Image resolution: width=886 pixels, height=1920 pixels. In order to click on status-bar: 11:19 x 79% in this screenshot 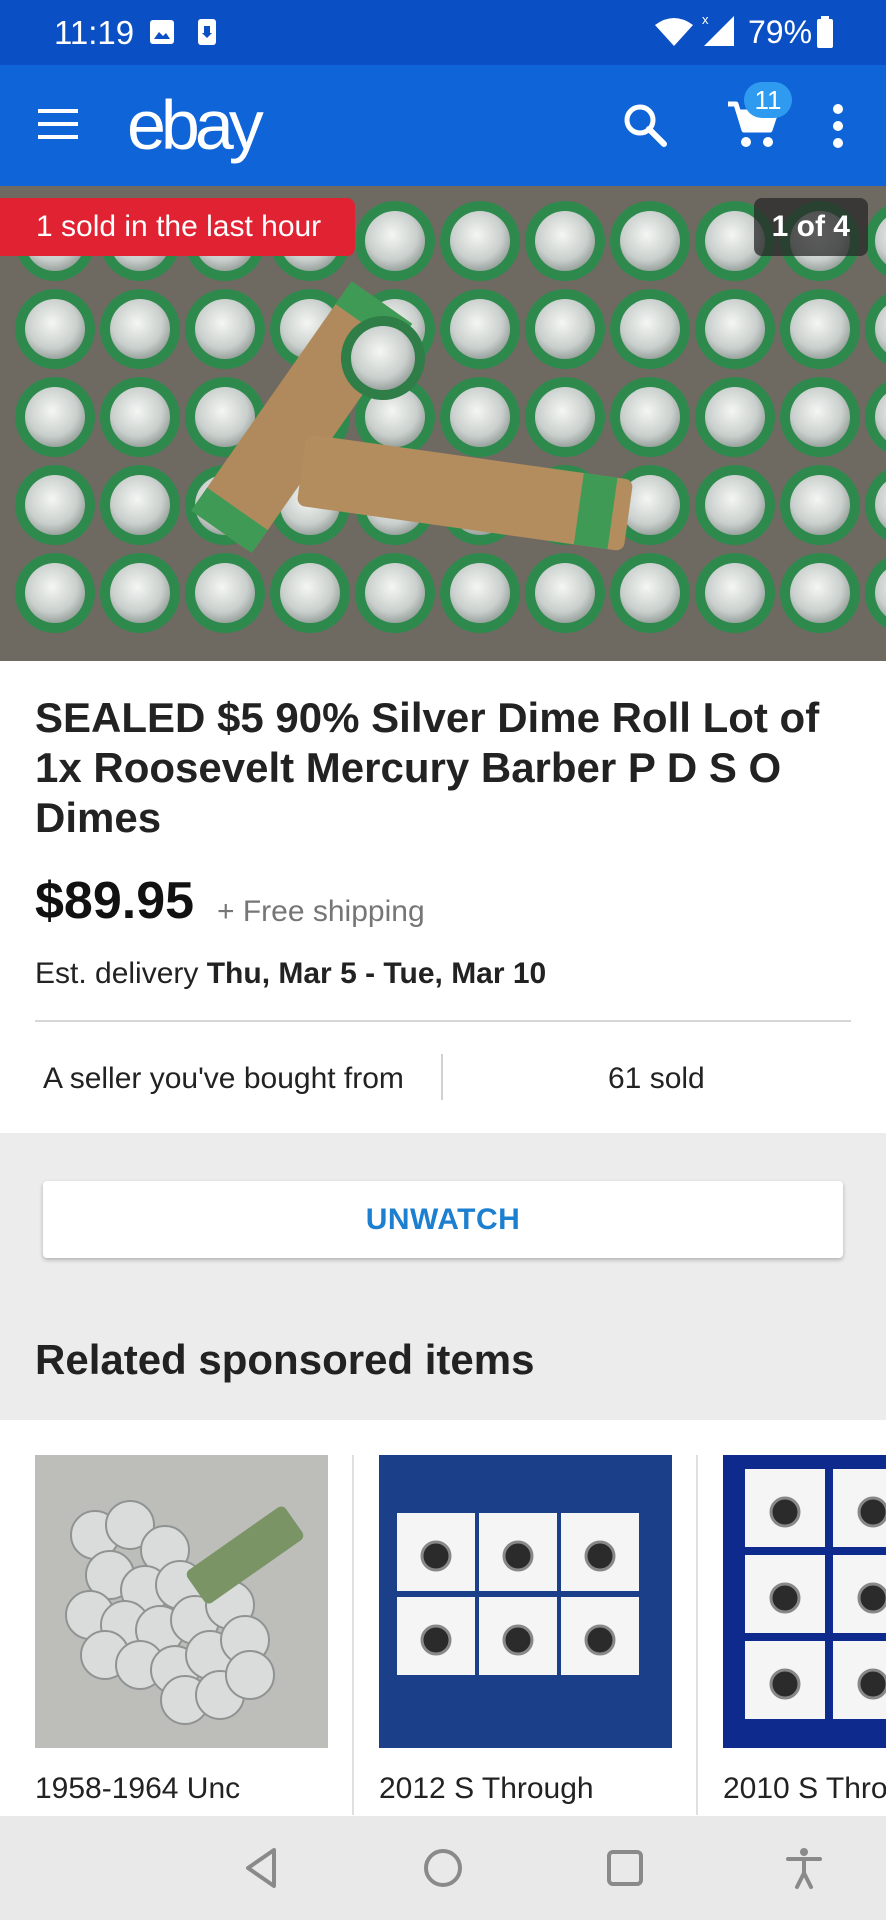, I will do `click(443, 32)`.